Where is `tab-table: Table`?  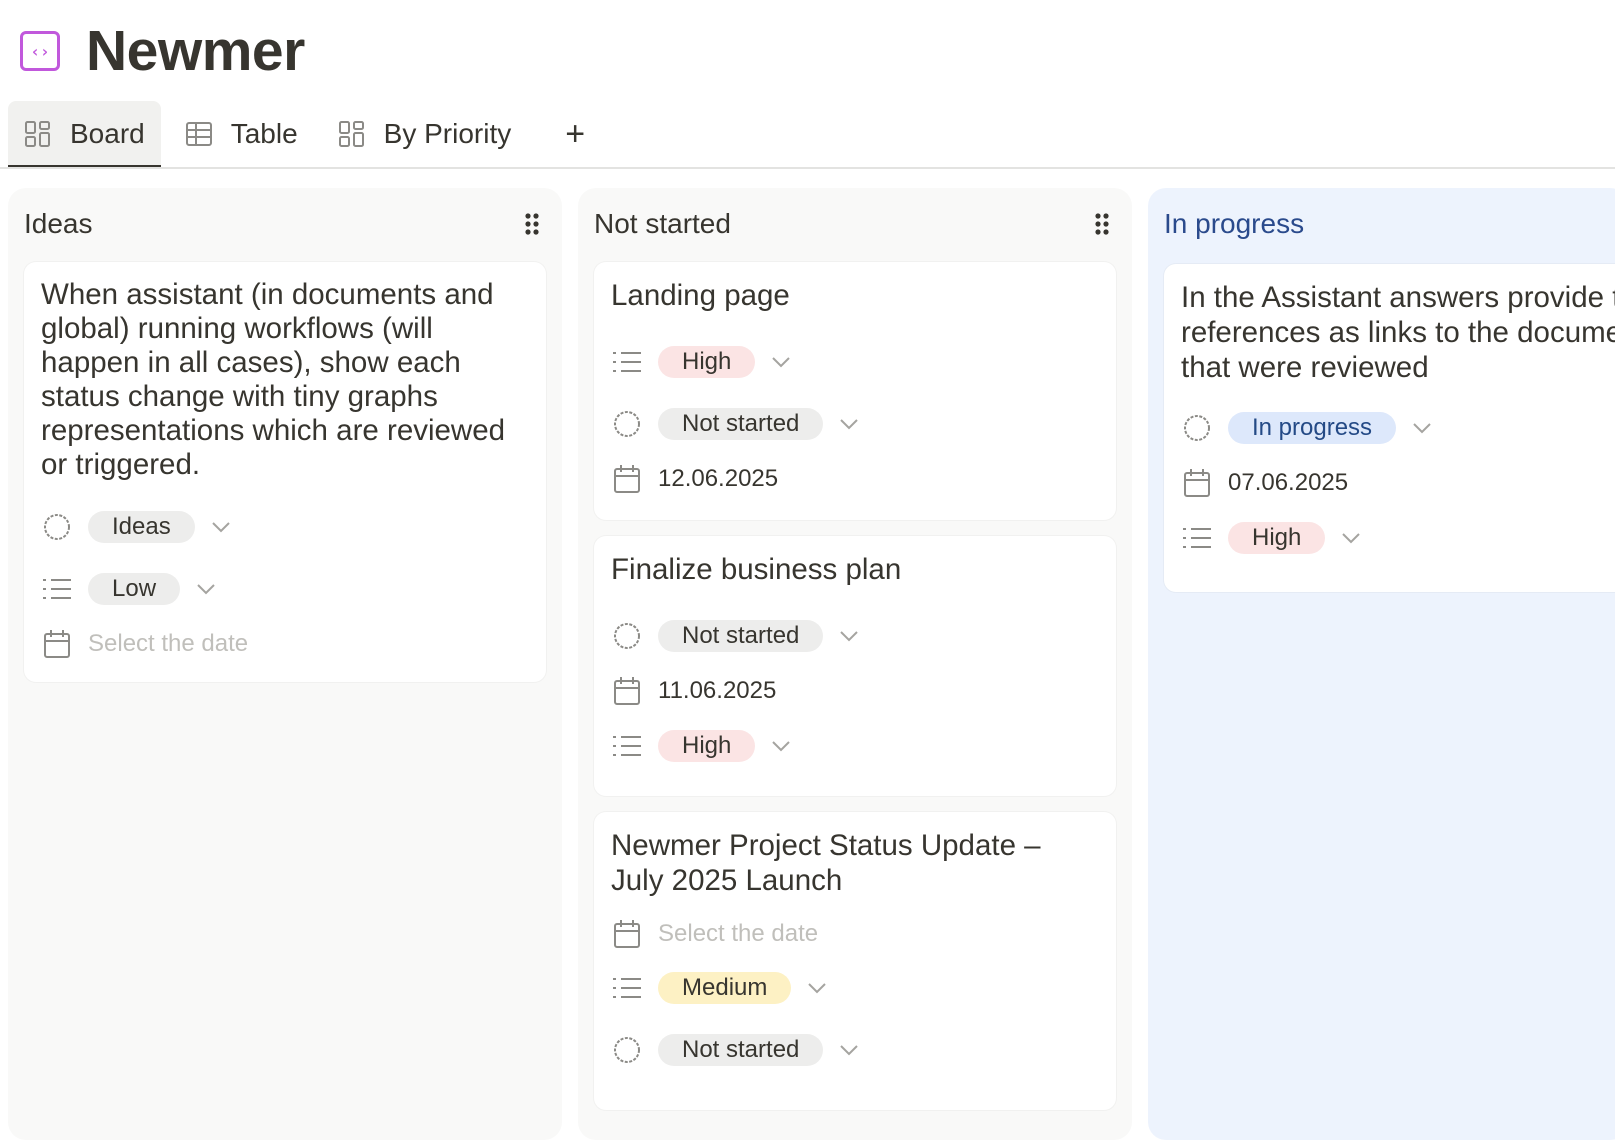
tab-table: Table is located at coordinates (241, 134).